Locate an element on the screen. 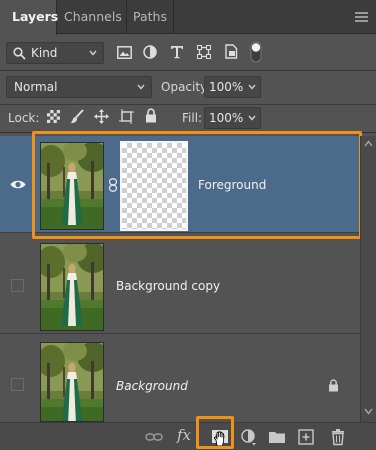  fill-field: 100% is located at coordinates (232, 118).